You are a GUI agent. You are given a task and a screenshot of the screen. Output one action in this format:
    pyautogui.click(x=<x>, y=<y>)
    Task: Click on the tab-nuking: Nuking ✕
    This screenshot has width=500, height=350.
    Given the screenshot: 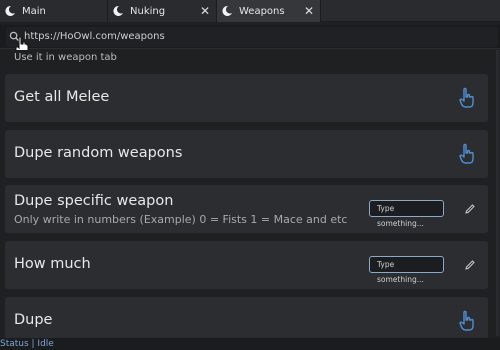 What is the action you would take?
    pyautogui.click(x=162, y=11)
    